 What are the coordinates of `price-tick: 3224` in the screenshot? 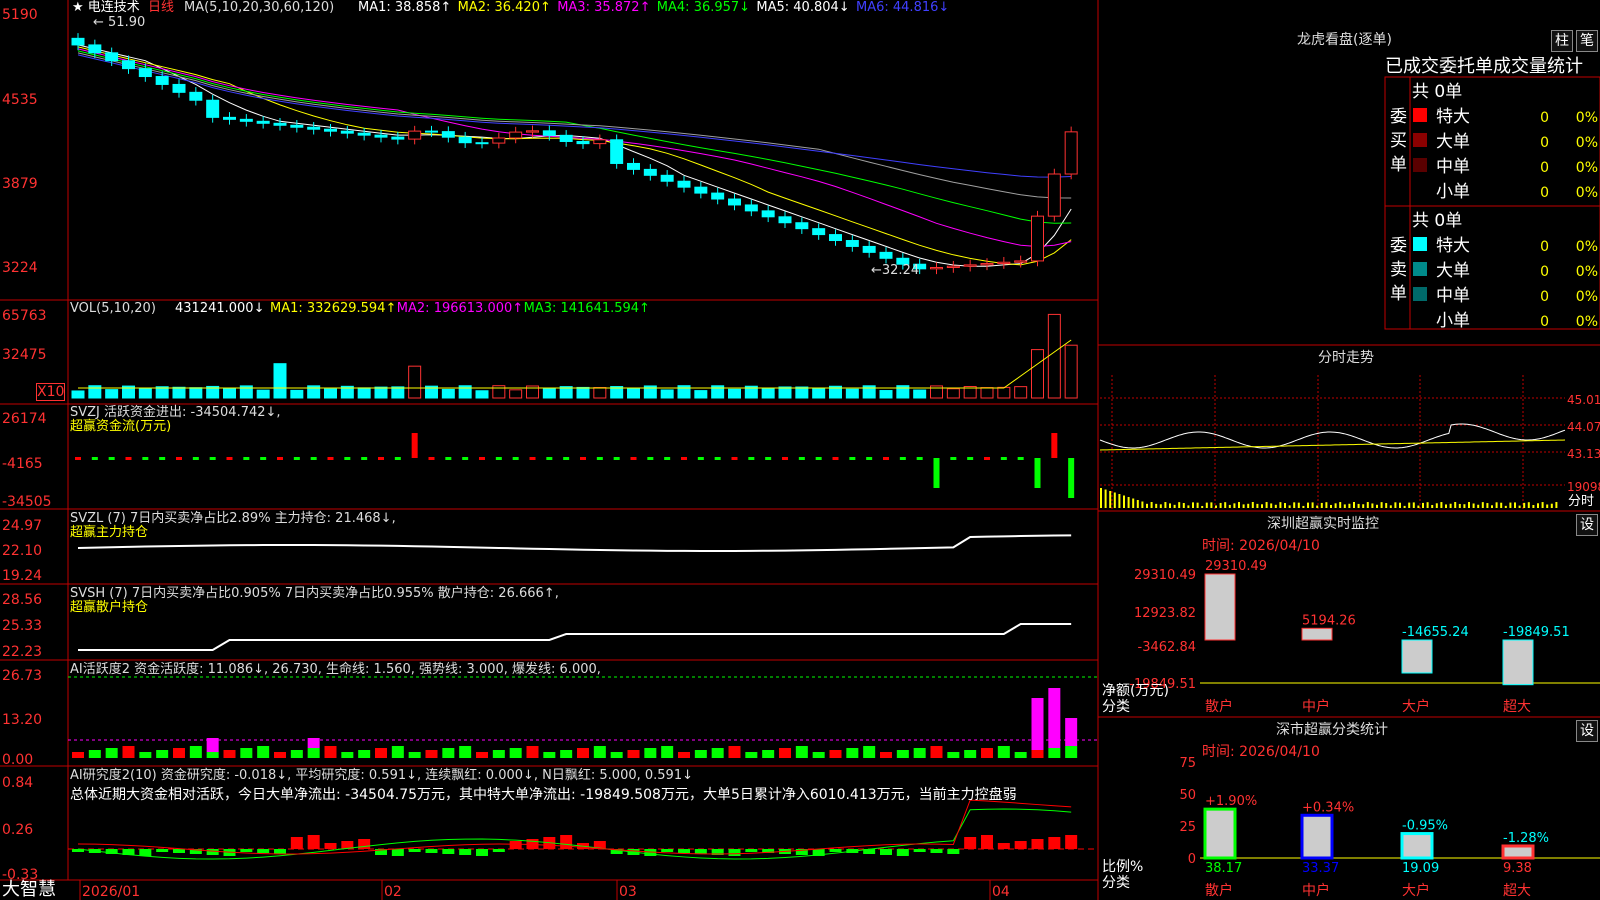 It's located at (20, 268).